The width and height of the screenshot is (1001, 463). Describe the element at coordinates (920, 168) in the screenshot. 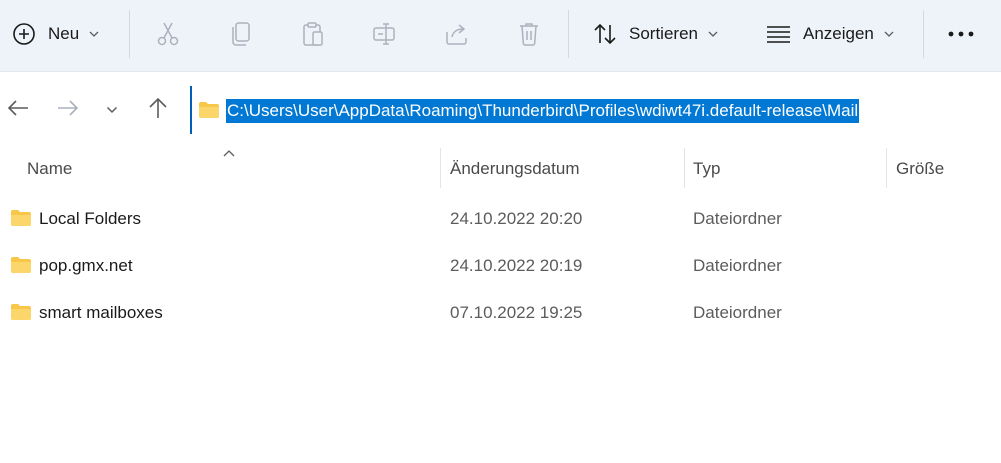

I see `column-header-size-label: Größe` at that location.